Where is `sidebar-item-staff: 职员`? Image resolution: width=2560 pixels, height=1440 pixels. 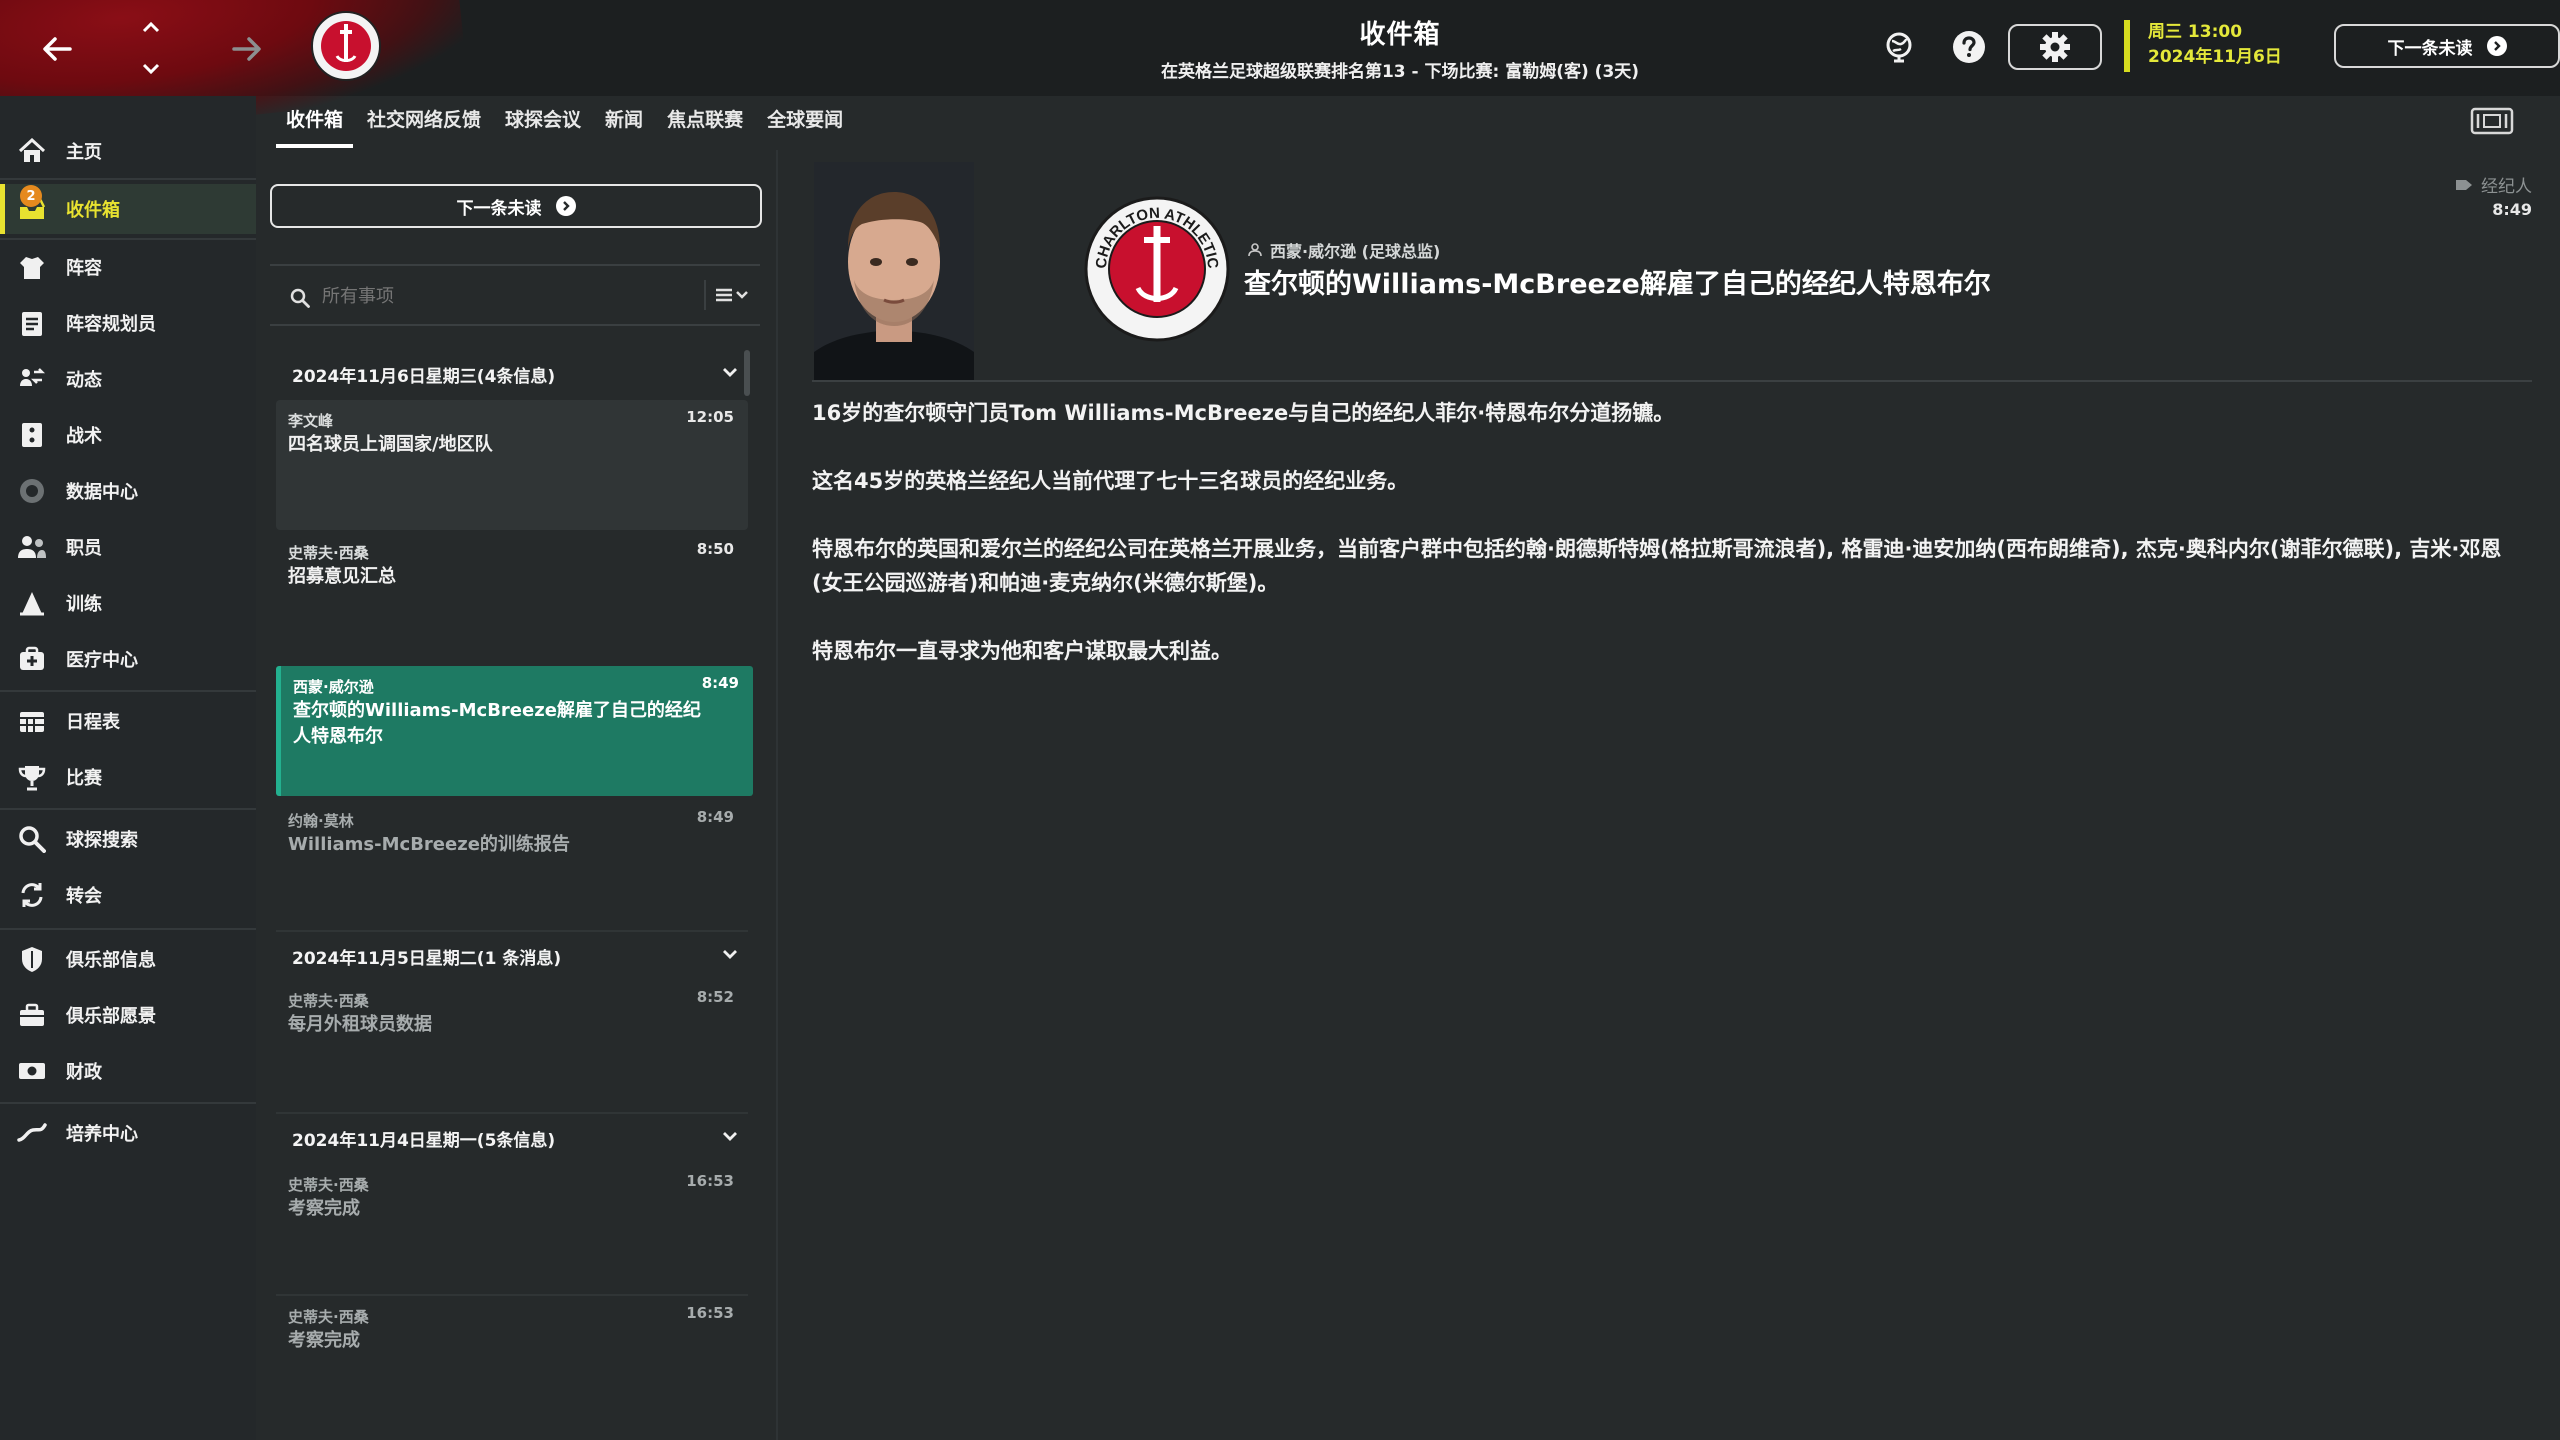
sidebar-item-staff: 职员 is located at coordinates (128, 547).